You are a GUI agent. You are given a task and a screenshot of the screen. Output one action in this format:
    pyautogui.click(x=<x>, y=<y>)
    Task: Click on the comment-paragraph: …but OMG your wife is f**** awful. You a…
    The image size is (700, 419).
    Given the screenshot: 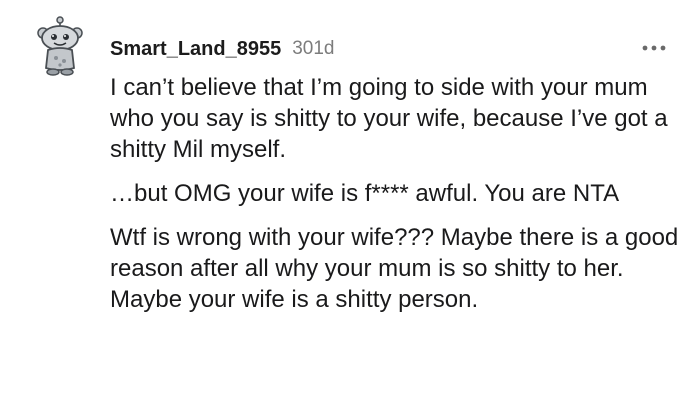 What is the action you would take?
    pyautogui.click(x=365, y=193)
    